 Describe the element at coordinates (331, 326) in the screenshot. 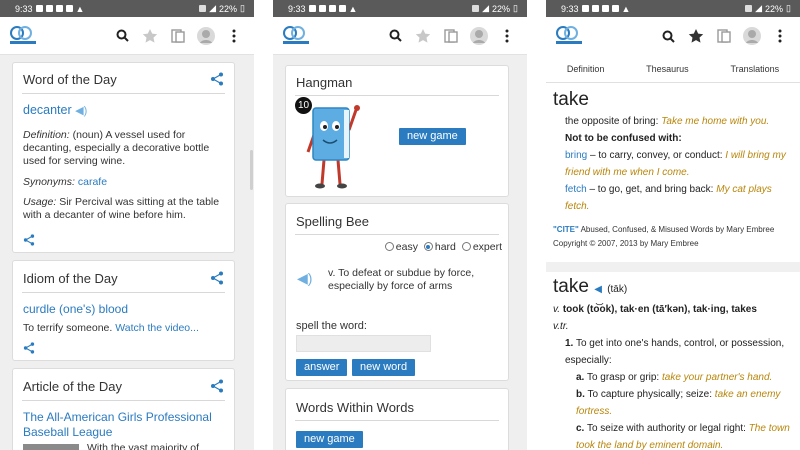

I see `spell-prompt: spell the word:` at that location.